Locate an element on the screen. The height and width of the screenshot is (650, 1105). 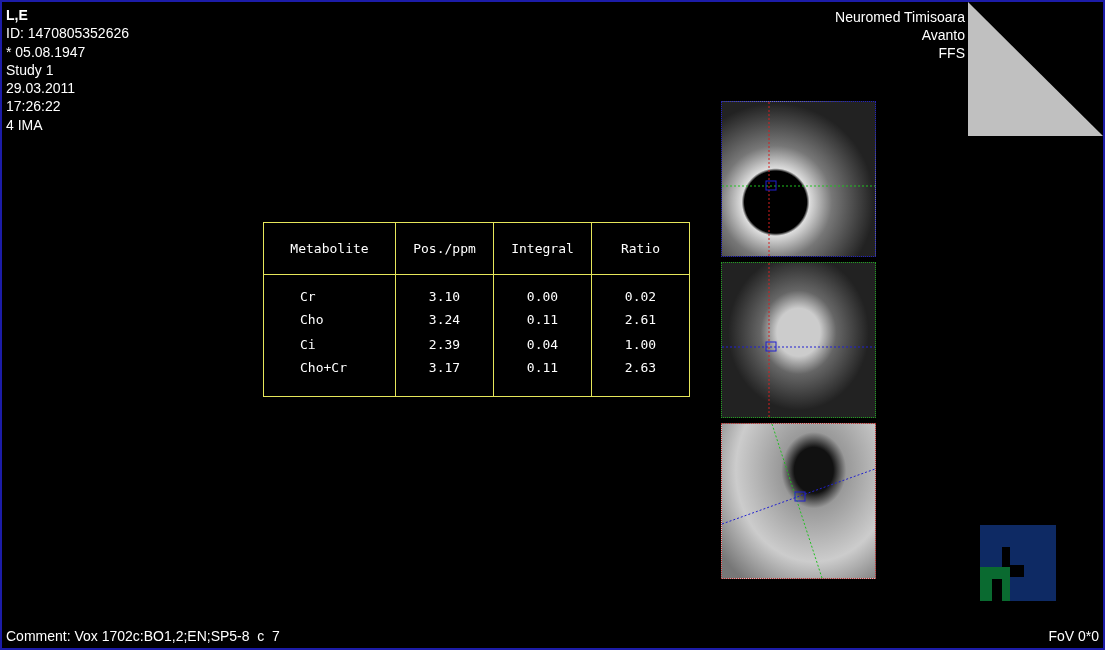
logo-icon is located at coordinates (1018, 563).